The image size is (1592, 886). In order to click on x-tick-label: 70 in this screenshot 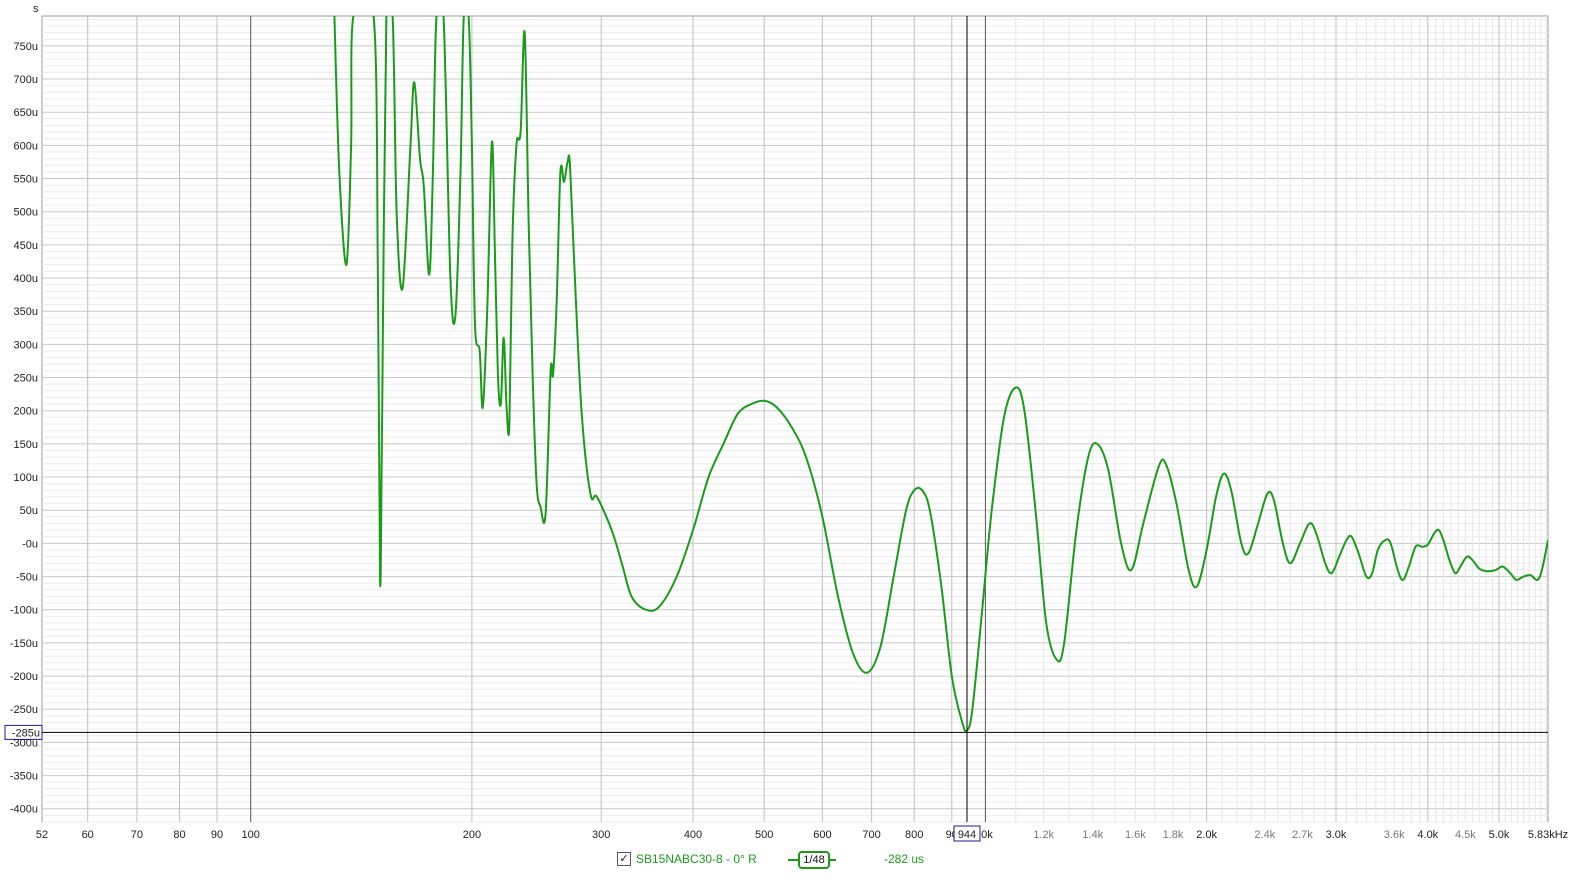, I will do `click(137, 835)`.